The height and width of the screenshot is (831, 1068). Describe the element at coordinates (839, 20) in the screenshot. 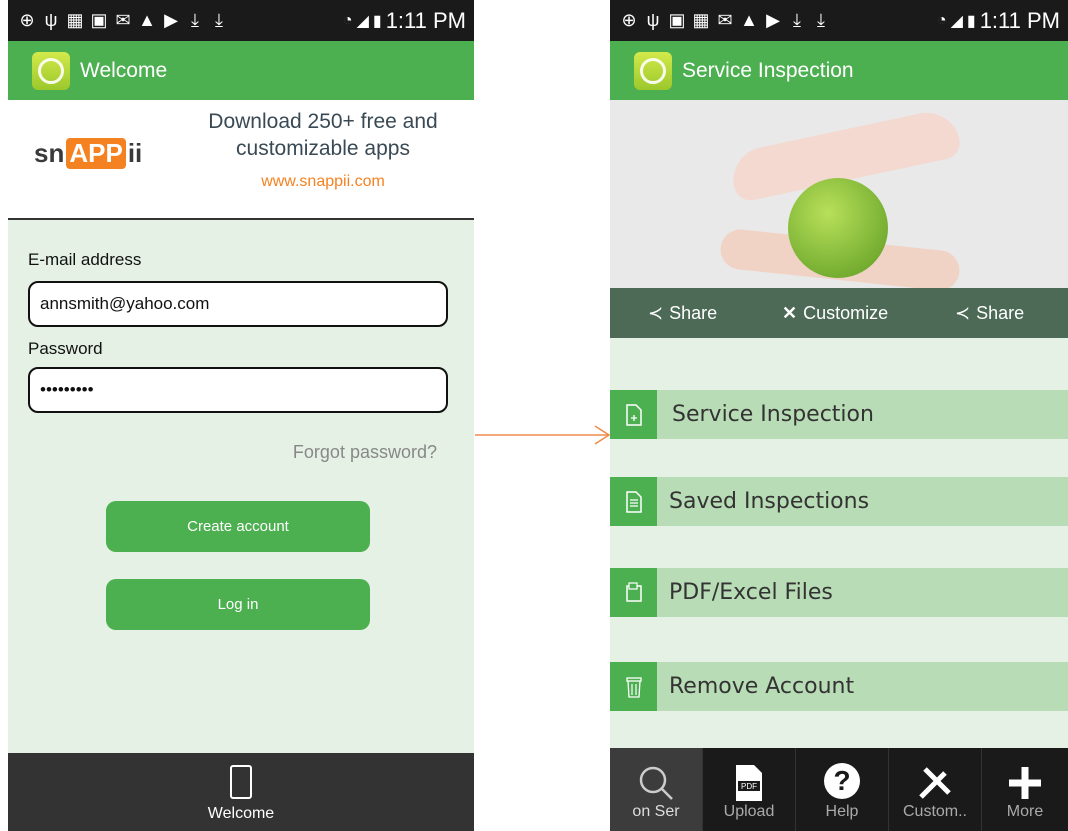

I see `status-bar: ⊕ ψ ▣ ▦ ✉ ▲ ▶ ⤓ ⤓ ◔ ◢ ▮ 1:11 PM` at that location.